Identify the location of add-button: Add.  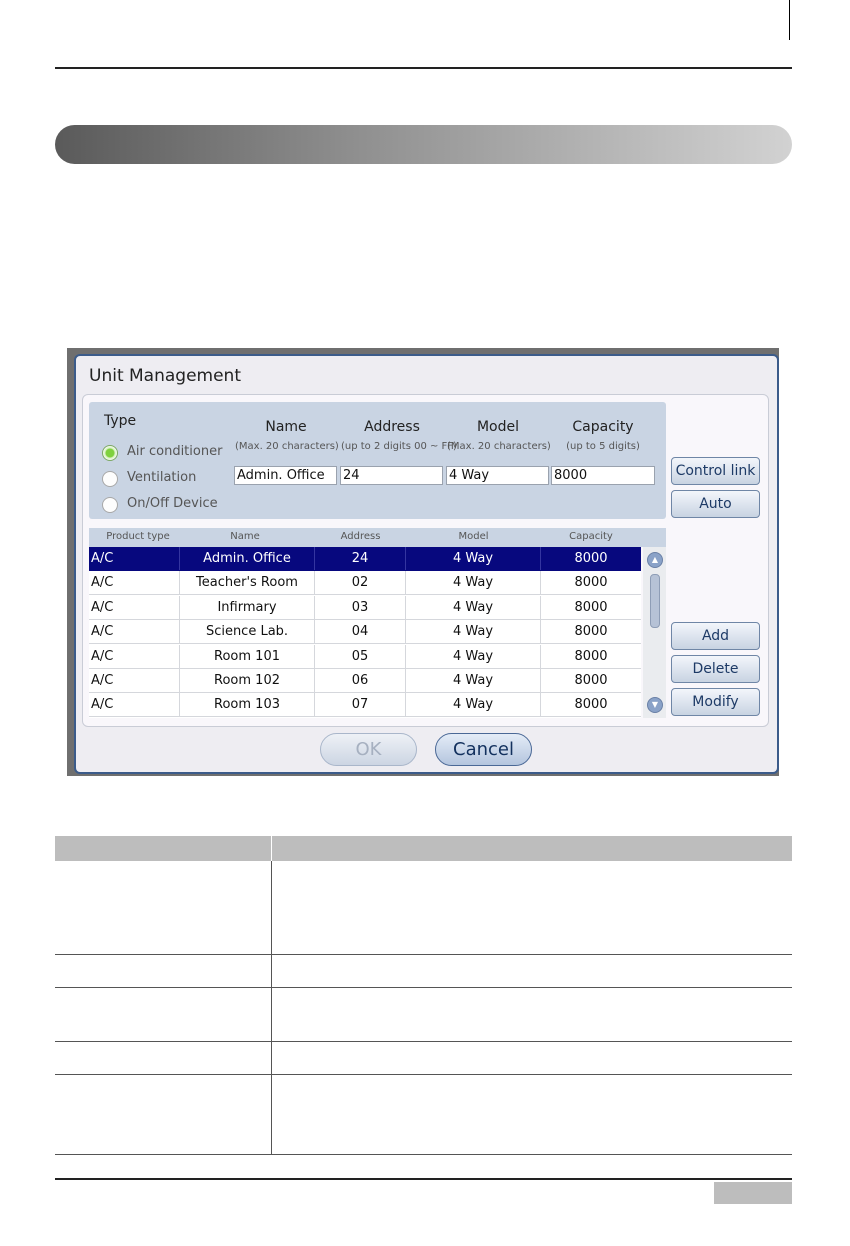
(715, 636).